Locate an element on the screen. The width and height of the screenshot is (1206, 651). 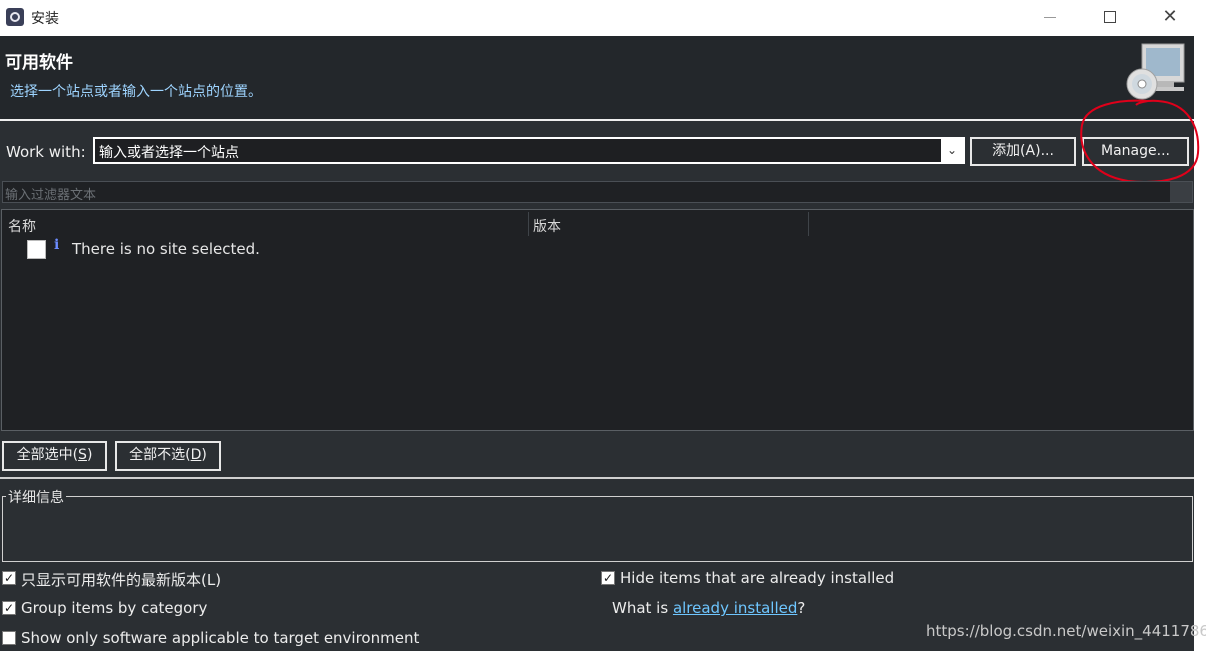
filter-placeholder: 输入过滤器文本 is located at coordinates (51, 195).